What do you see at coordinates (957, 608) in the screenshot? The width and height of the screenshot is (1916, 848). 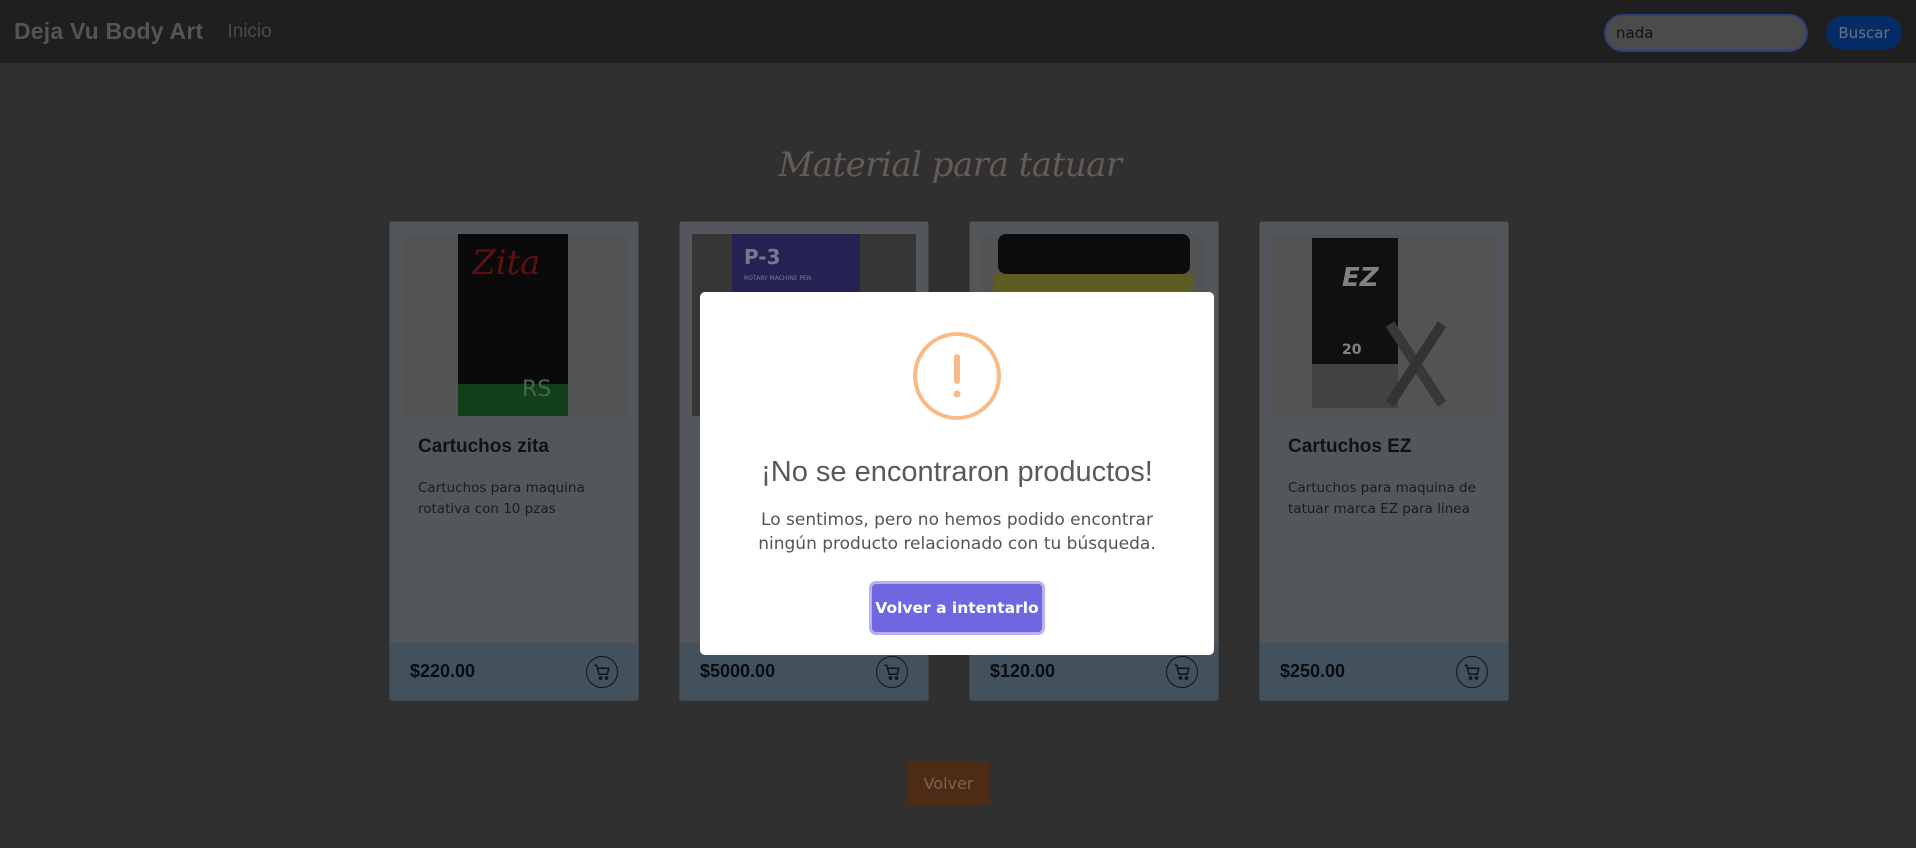 I see `retry-button: Volver a intentarlo` at bounding box center [957, 608].